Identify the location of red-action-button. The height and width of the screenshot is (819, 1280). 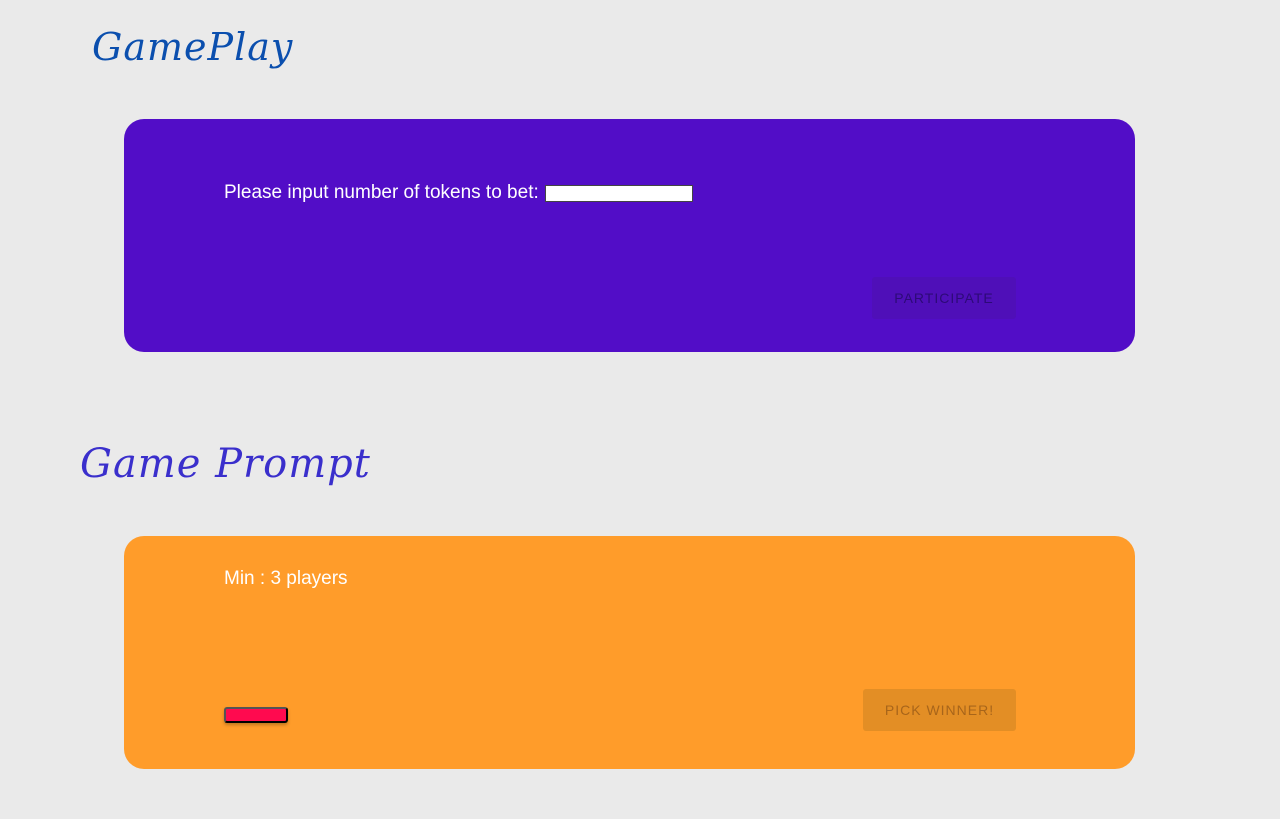
(256, 715).